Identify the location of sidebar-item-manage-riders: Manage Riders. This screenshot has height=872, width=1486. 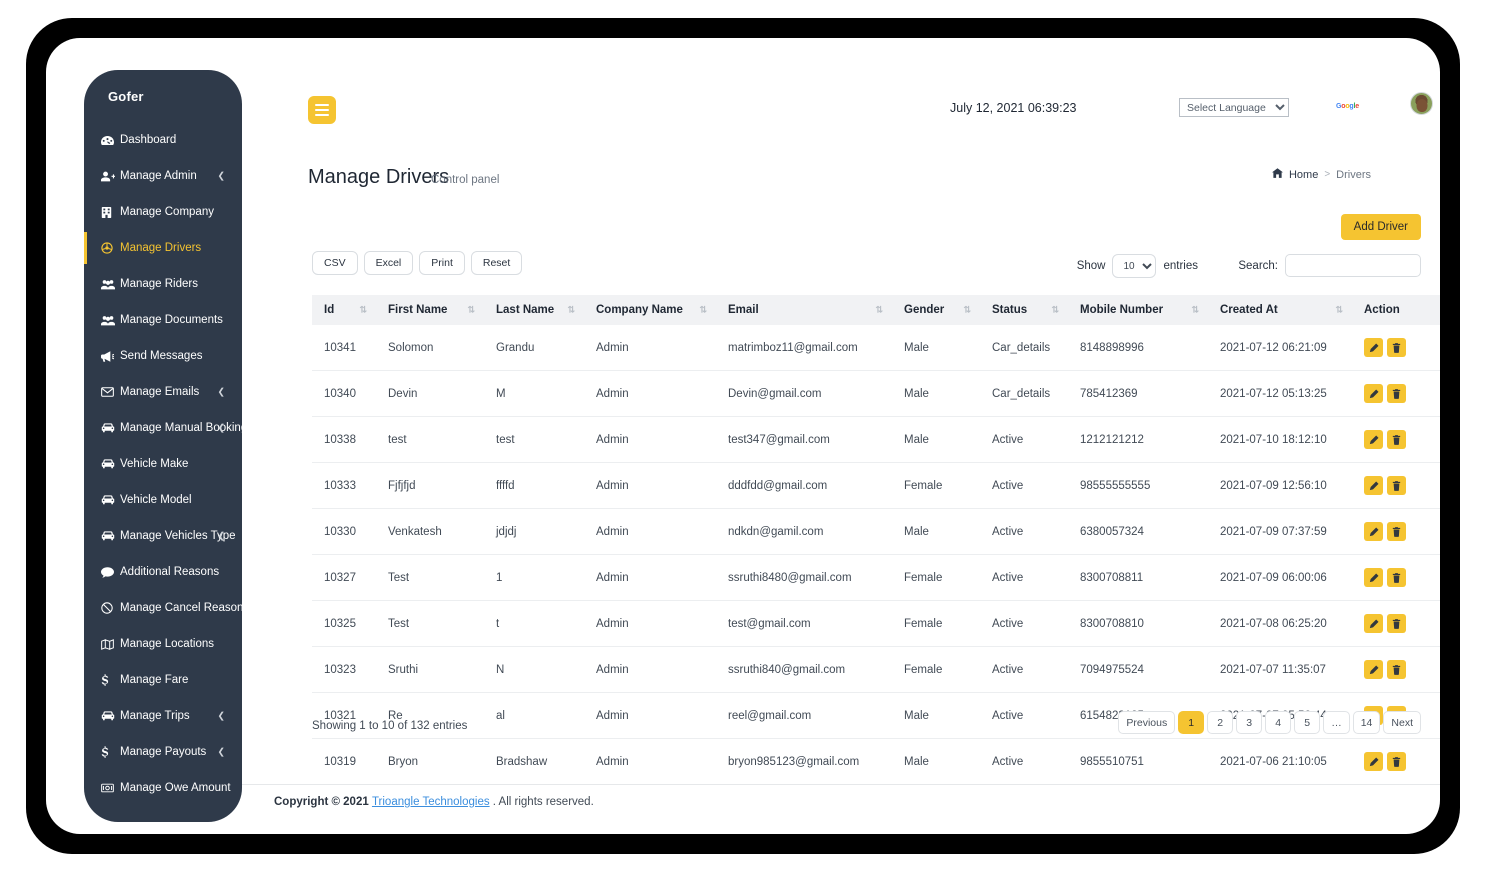
(163, 284).